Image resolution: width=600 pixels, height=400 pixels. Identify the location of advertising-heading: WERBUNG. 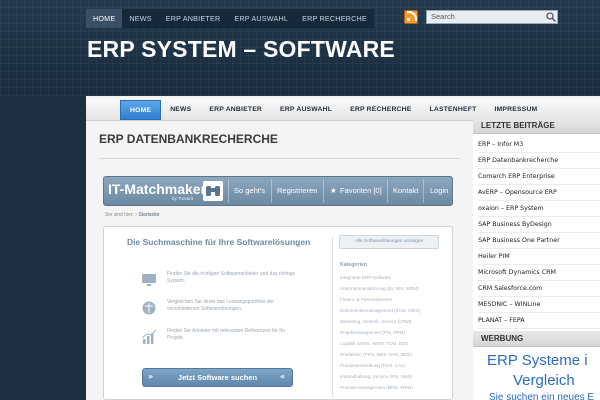
(536, 339).